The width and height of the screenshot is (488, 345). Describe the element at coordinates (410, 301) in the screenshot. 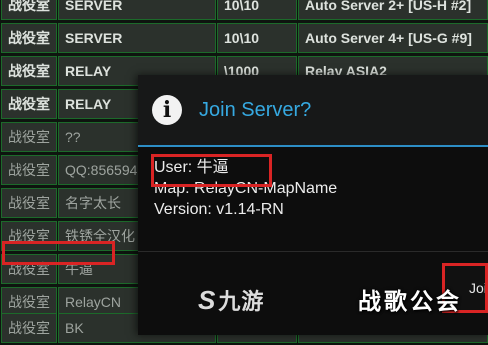

I see `zhange-guild-watermark: 战歌公会` at that location.